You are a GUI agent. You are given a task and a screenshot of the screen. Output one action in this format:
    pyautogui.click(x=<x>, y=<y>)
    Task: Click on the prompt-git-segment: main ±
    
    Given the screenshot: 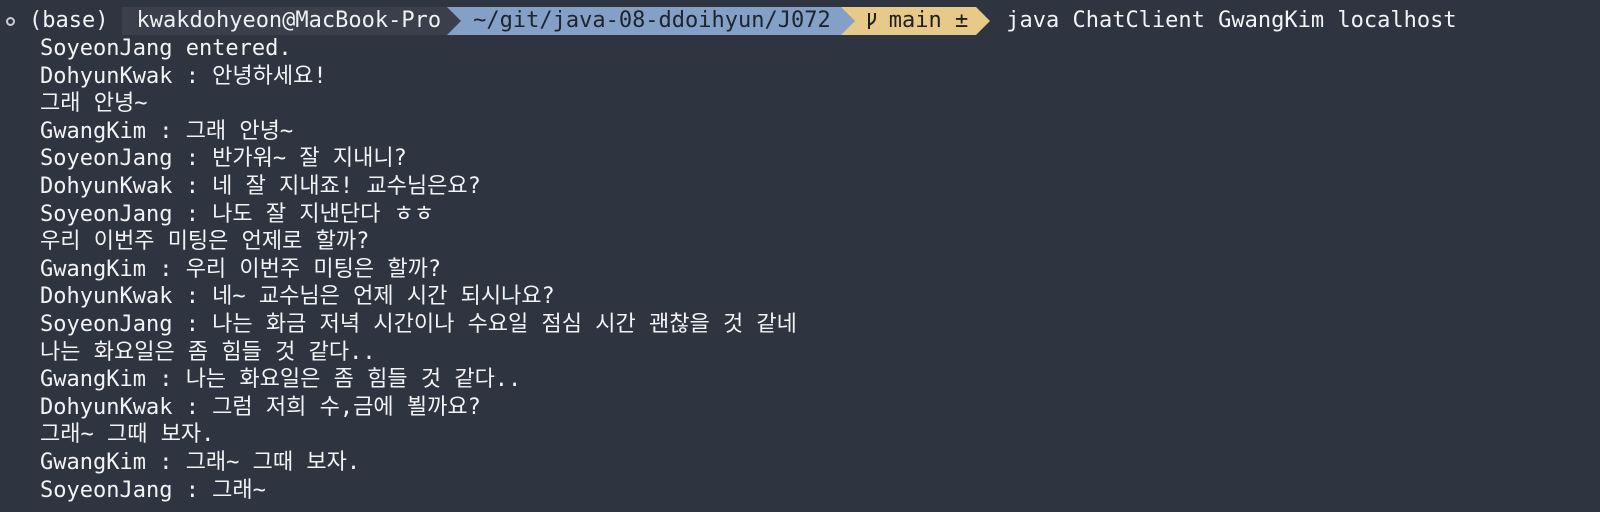 What is the action you would take?
    pyautogui.click(x=915, y=21)
    